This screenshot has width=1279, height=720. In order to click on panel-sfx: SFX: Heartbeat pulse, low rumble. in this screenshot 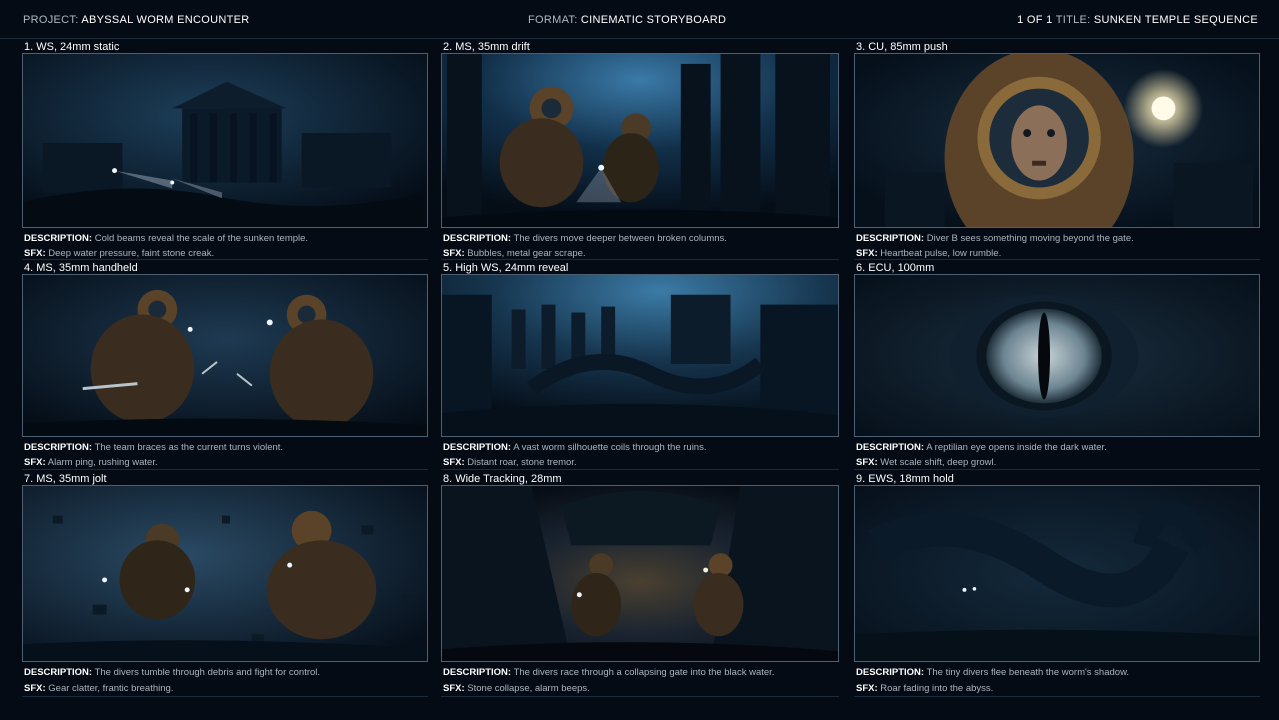, I will do `click(928, 253)`.